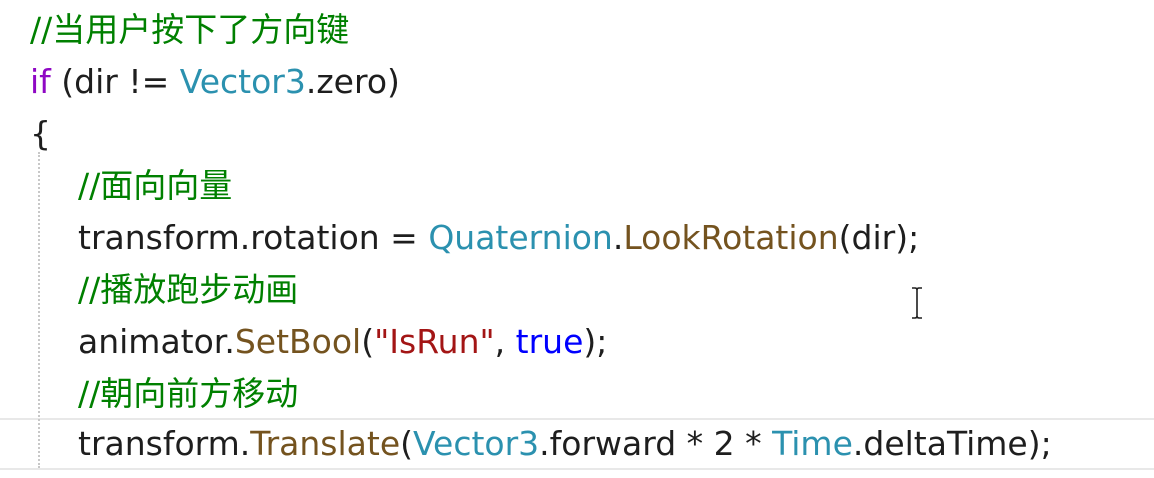 The width and height of the screenshot is (1154, 478). What do you see at coordinates (434, 341) in the screenshot?
I see `string-literal: "IsRun"` at bounding box center [434, 341].